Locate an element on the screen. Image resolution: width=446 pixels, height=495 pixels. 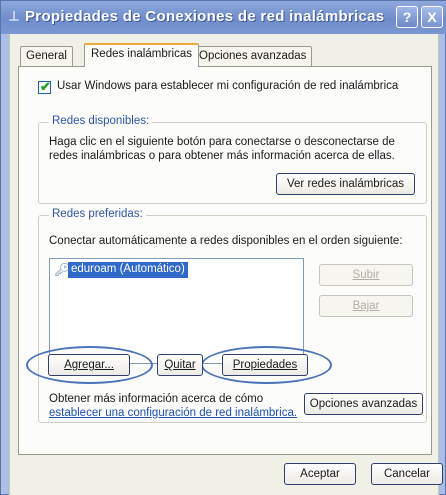
accept-button: Aceptar is located at coordinates (320, 474).